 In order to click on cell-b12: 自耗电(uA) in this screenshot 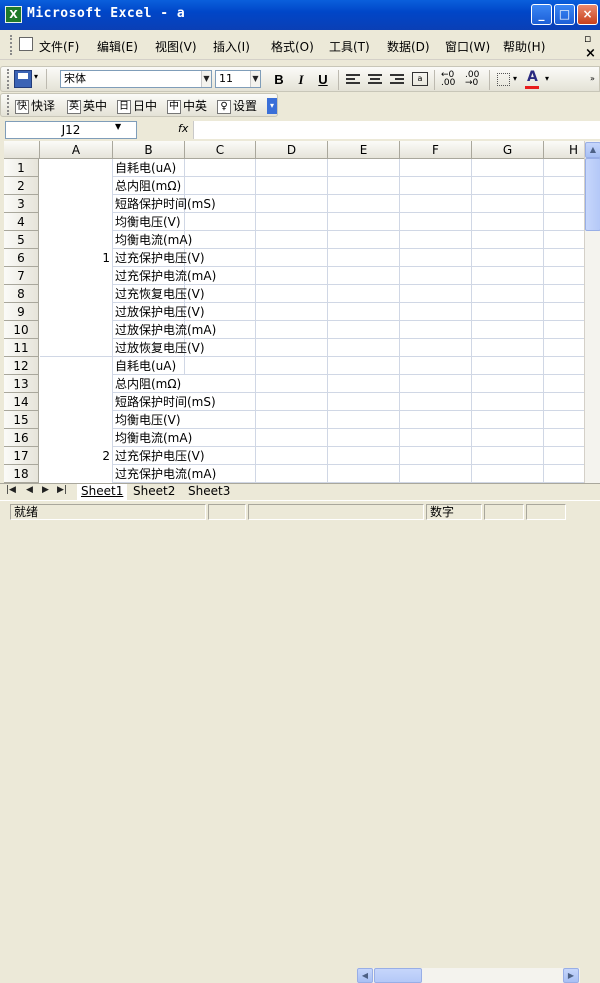, I will do `click(145, 366)`.